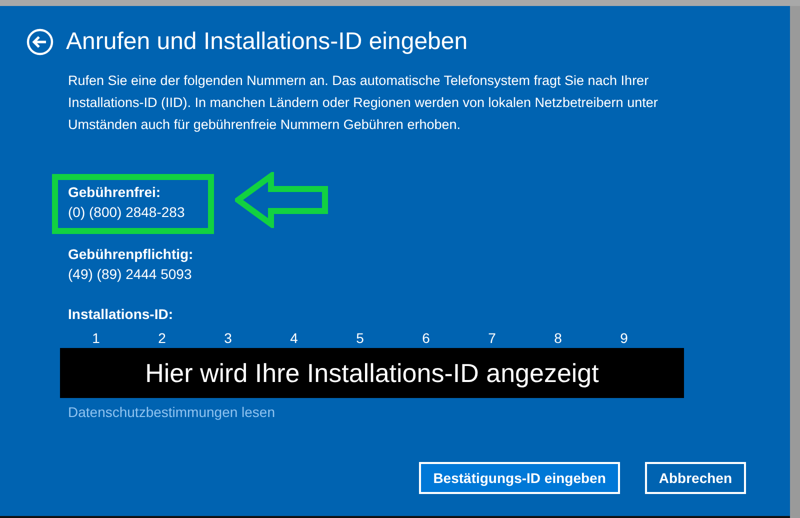  I want to click on intro-text: Rufen Sie eine der folgenden Nummern an. Das automatische Telefonsystem fragt Sie nach Ihrer Installations-ID (IID). In manchen Ländern oder Regionen werden von lokalen Netzbetreibern unter Umständen auch für gebührenfreie Nummern Gebühren erhoben., so click(363, 103).